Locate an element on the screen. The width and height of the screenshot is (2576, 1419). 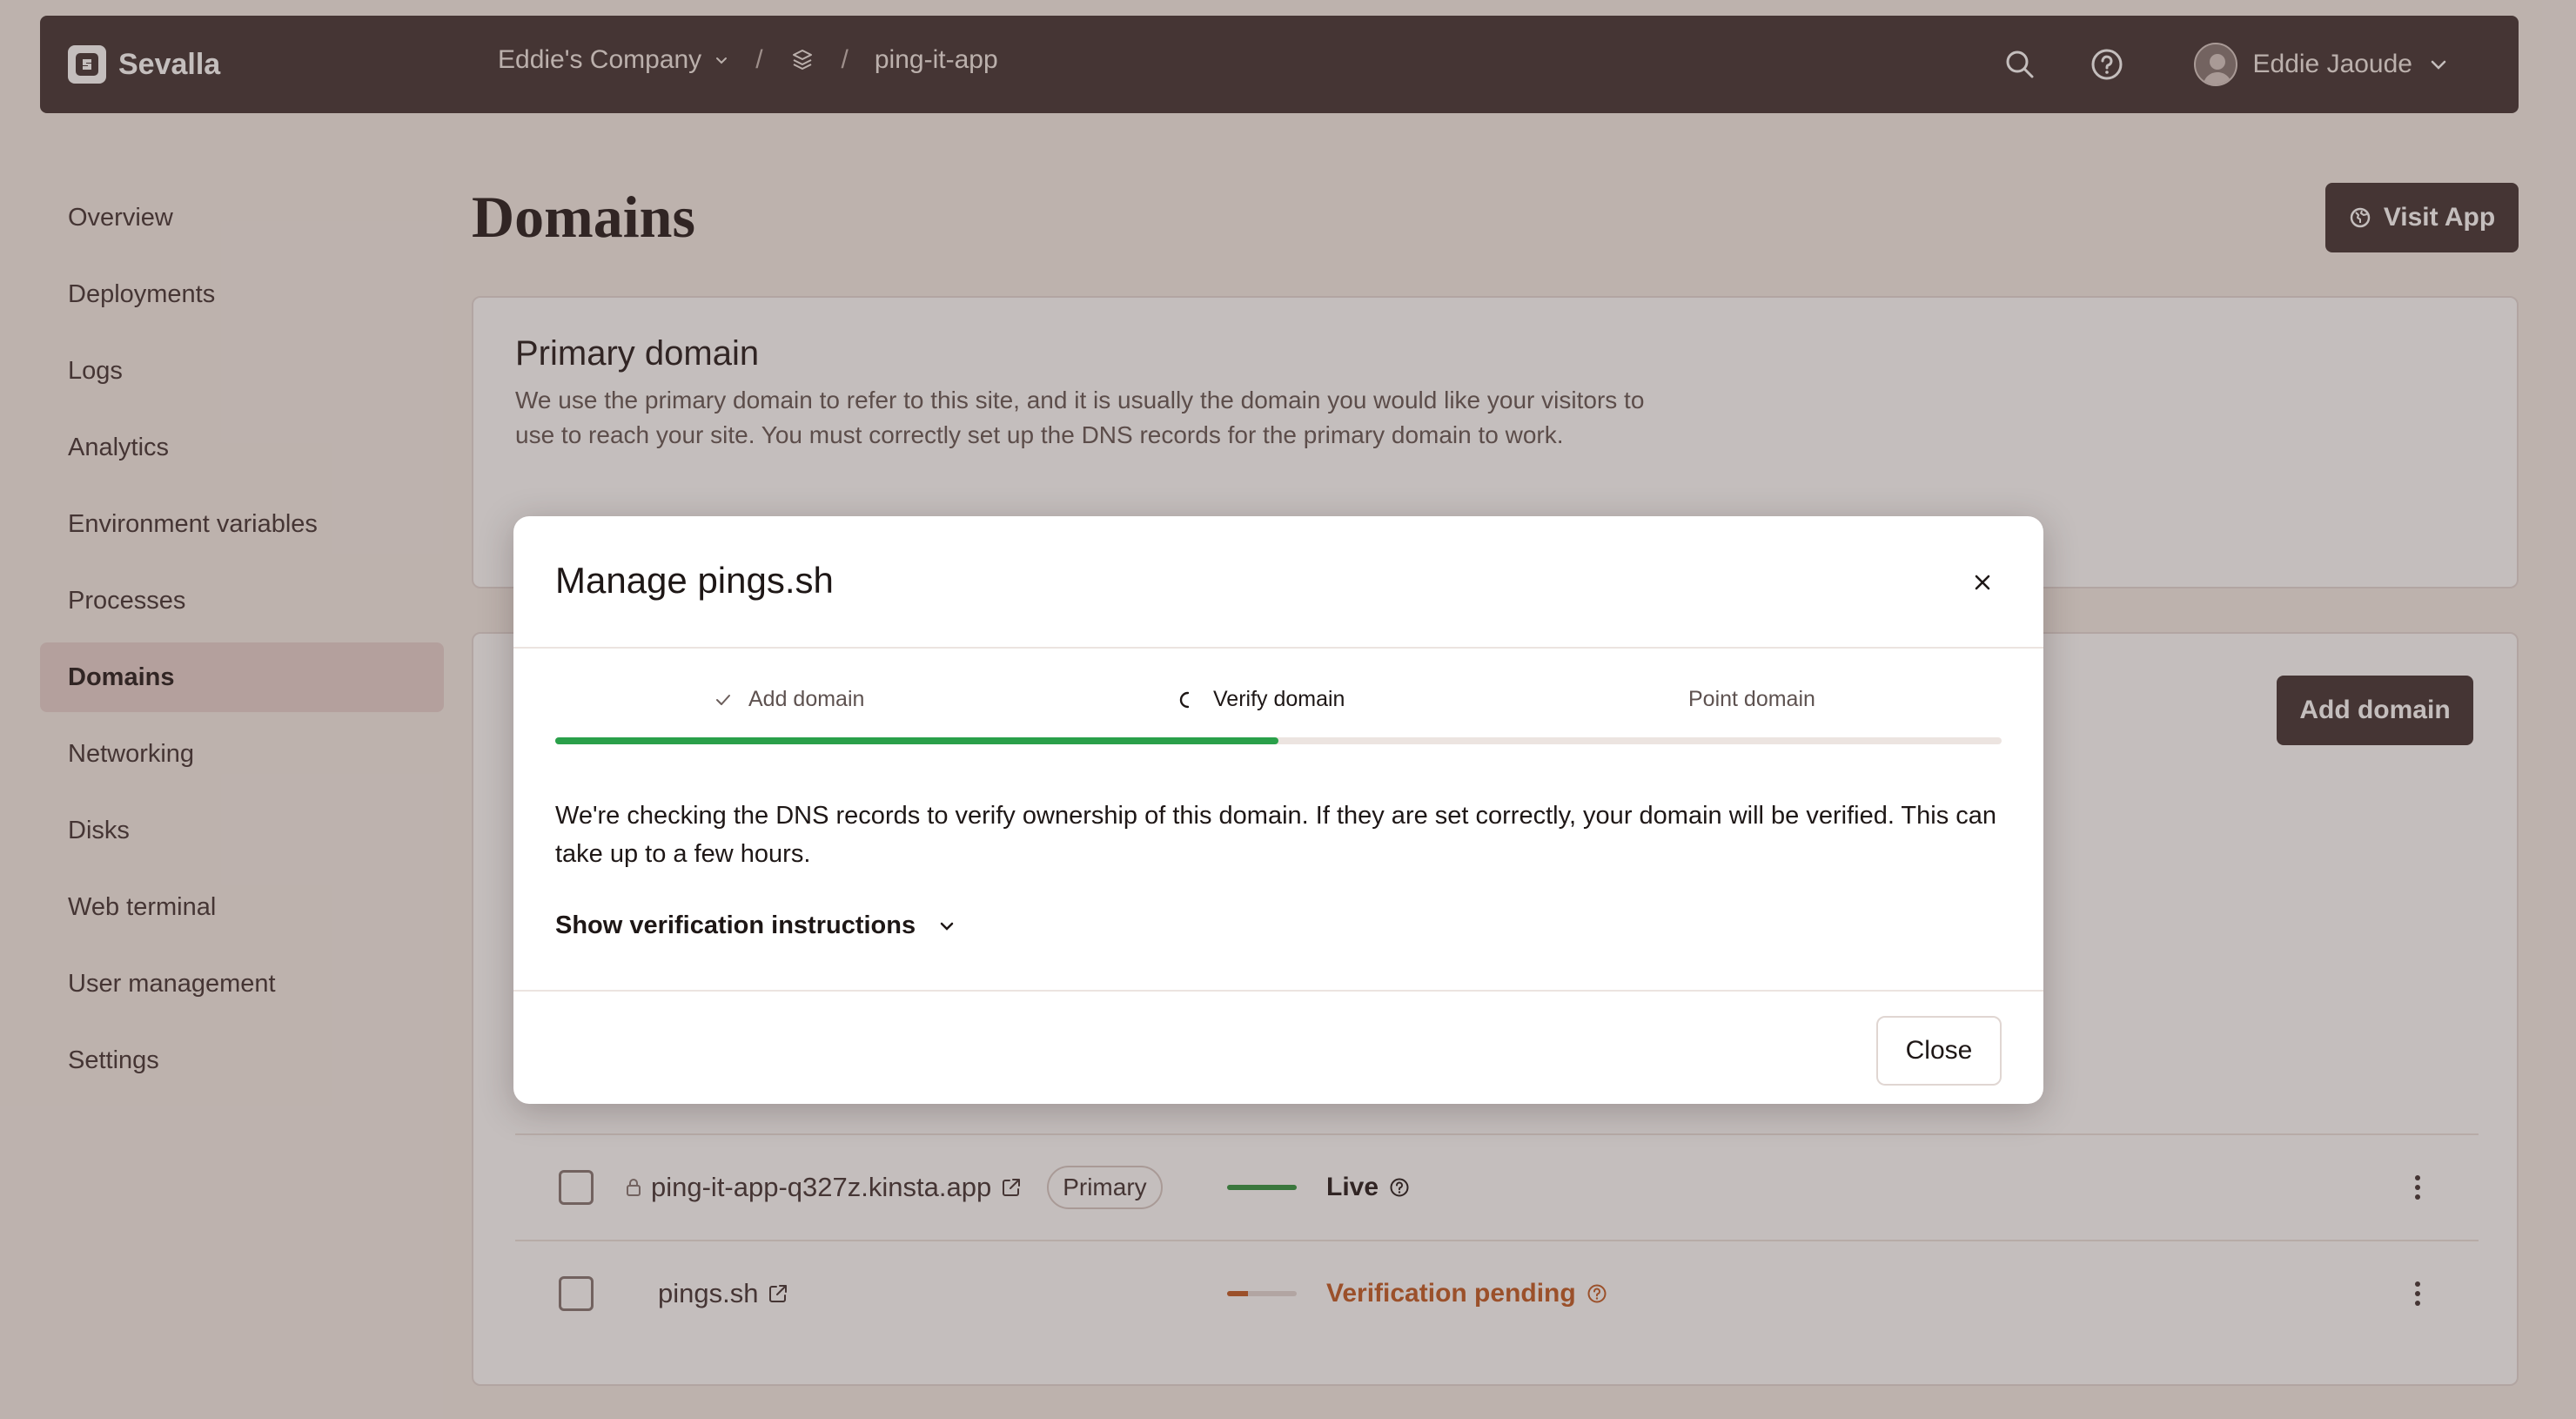
step-verify-domain: Verify domain is located at coordinates (1261, 699).